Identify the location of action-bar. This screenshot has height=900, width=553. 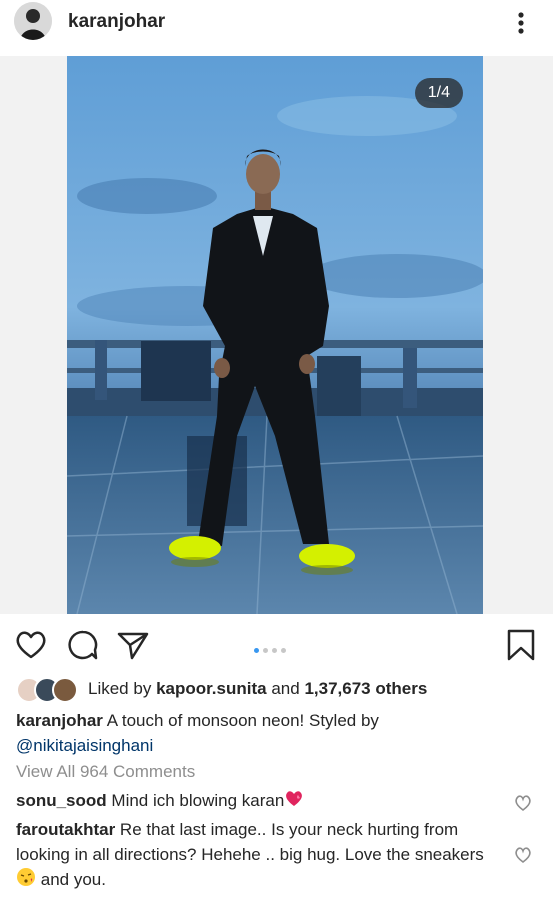
(276, 644).